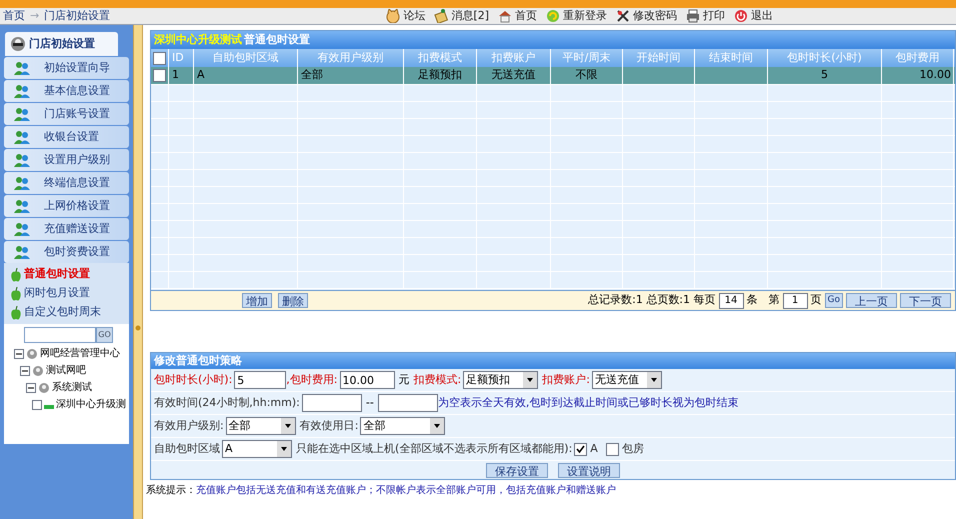 The height and width of the screenshot is (519, 956). I want to click on tree-node: 深圳中心升级测, so click(91, 404).